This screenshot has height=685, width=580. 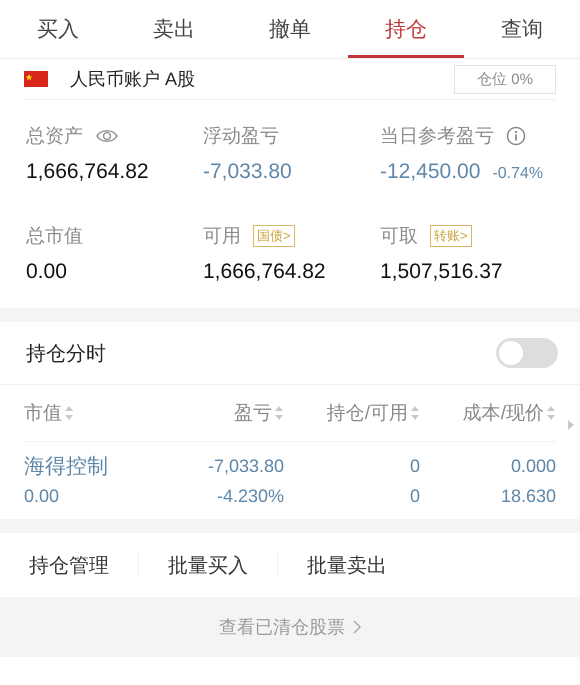 I want to click on flag-icon, so click(x=36, y=79).